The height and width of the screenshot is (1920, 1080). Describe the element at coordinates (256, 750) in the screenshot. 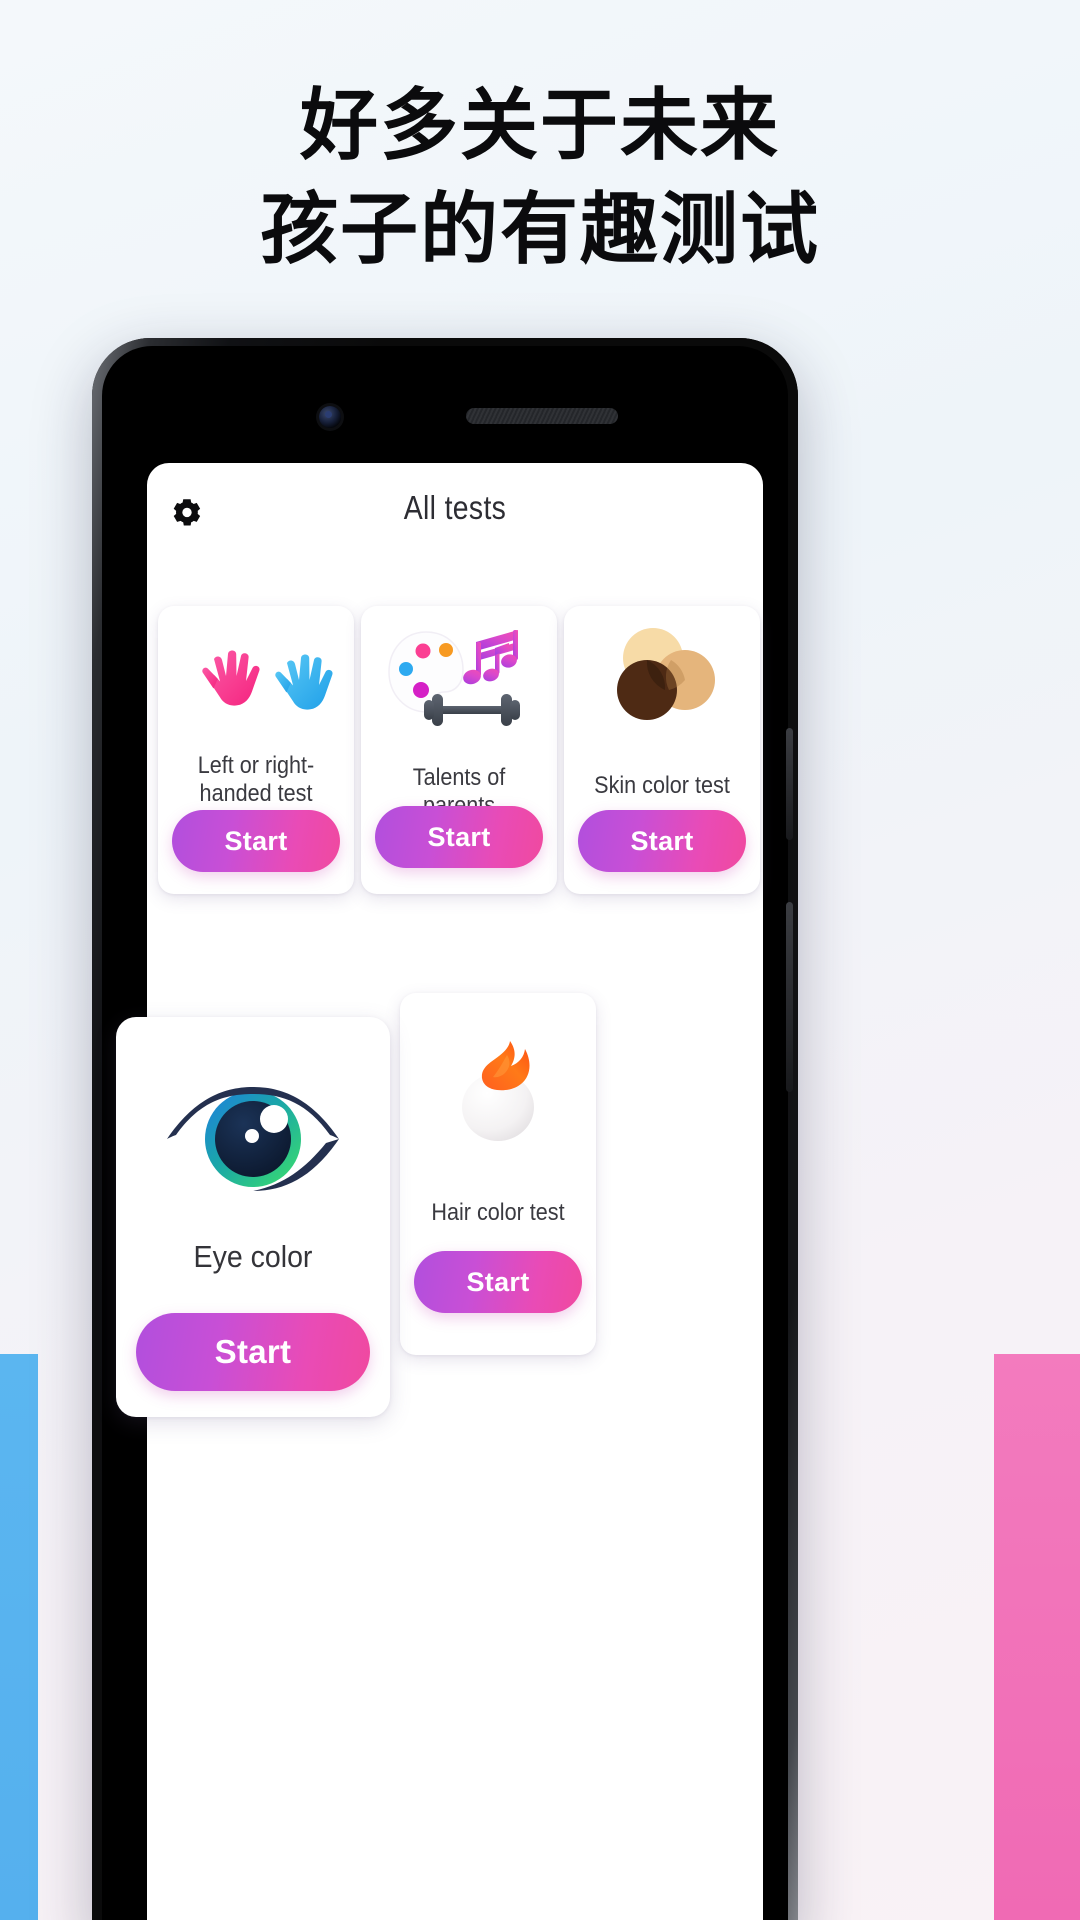

I see `test-card-left-right-handed: Left or right-handed test Start` at that location.